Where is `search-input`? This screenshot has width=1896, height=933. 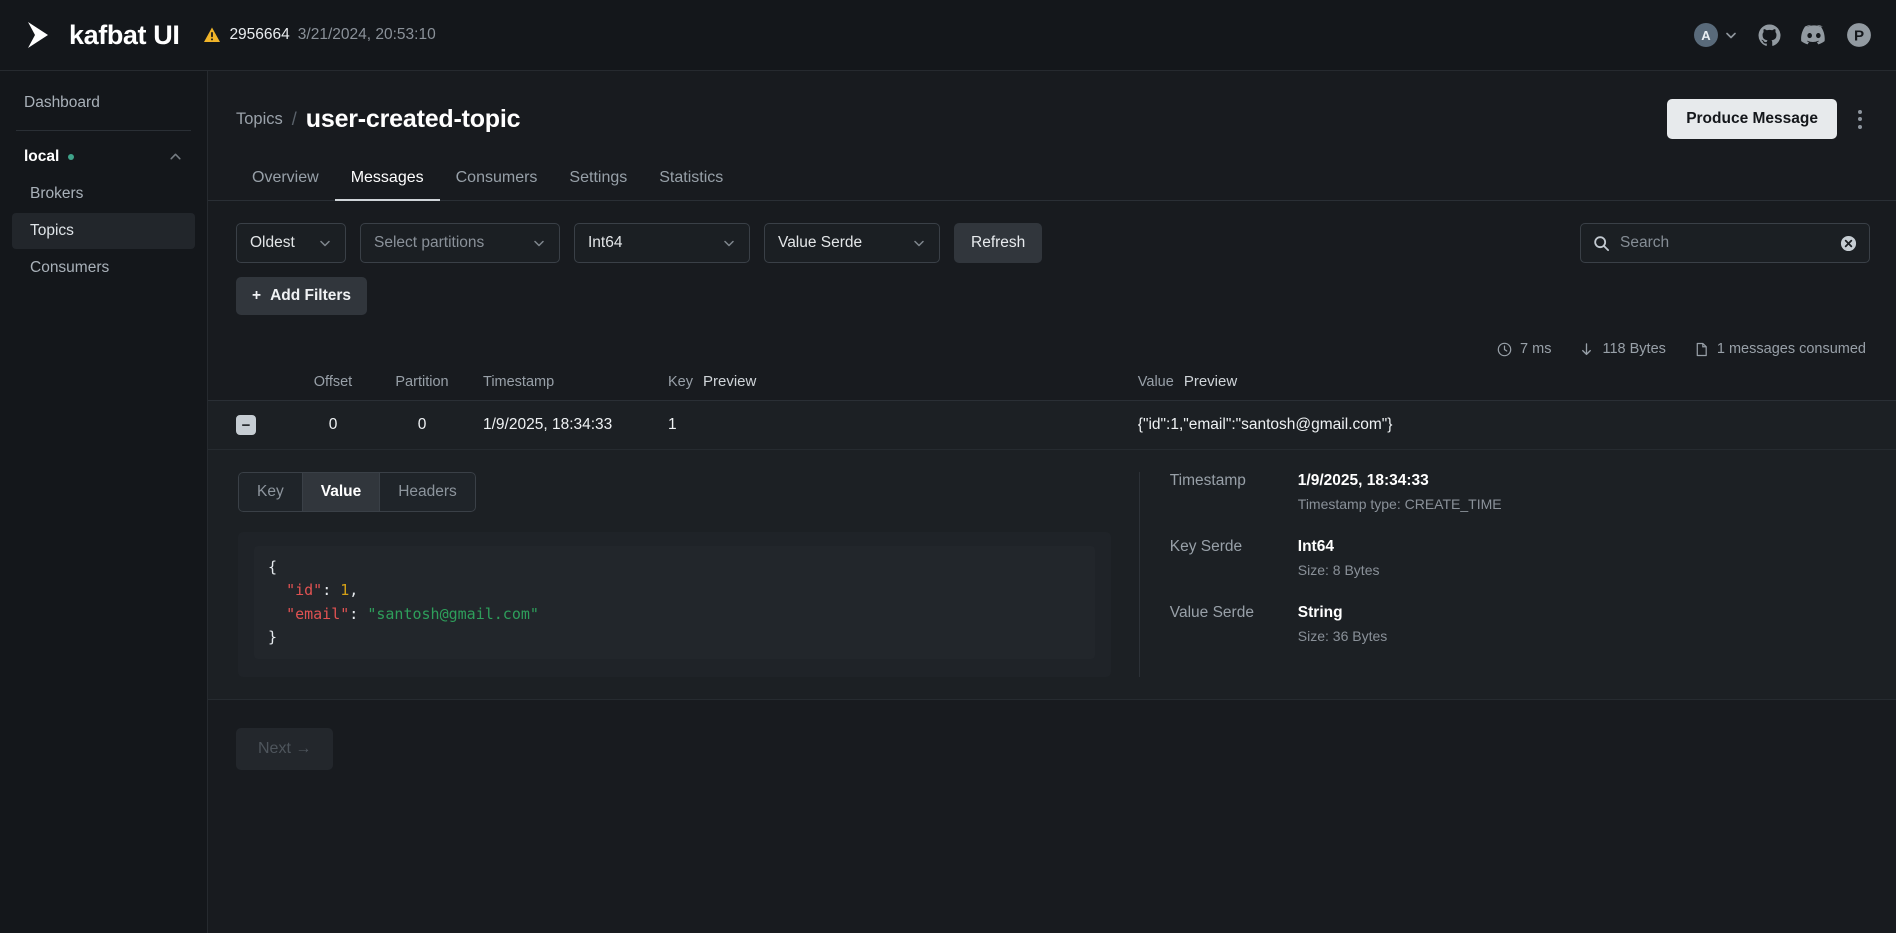 search-input is located at coordinates (1725, 243).